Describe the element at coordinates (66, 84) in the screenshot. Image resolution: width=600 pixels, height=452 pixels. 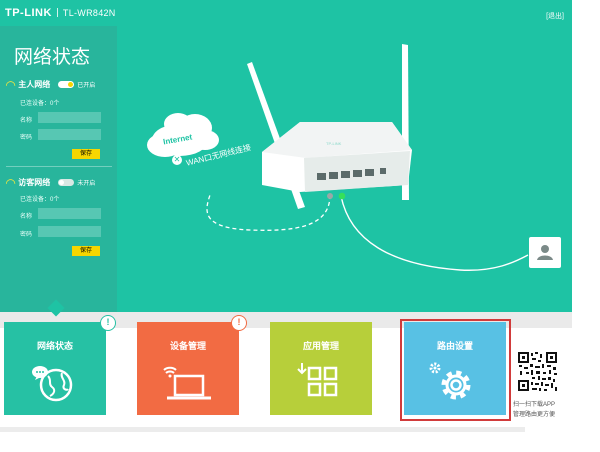
I see `host-network-toggle` at that location.